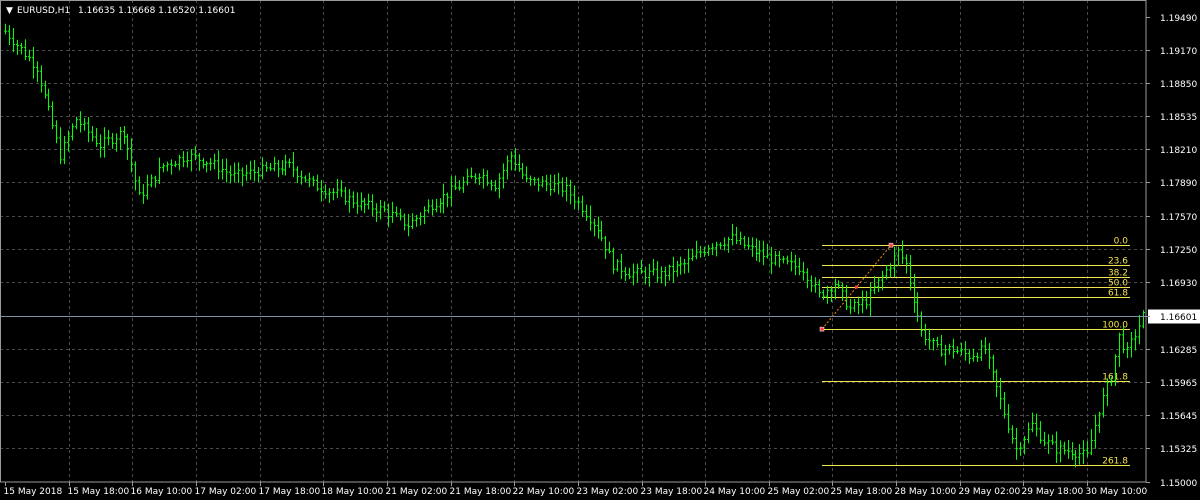 This screenshot has width=1200, height=500. Describe the element at coordinates (1178, 184) in the screenshot. I see `y-tick-label: 1.17890` at that location.